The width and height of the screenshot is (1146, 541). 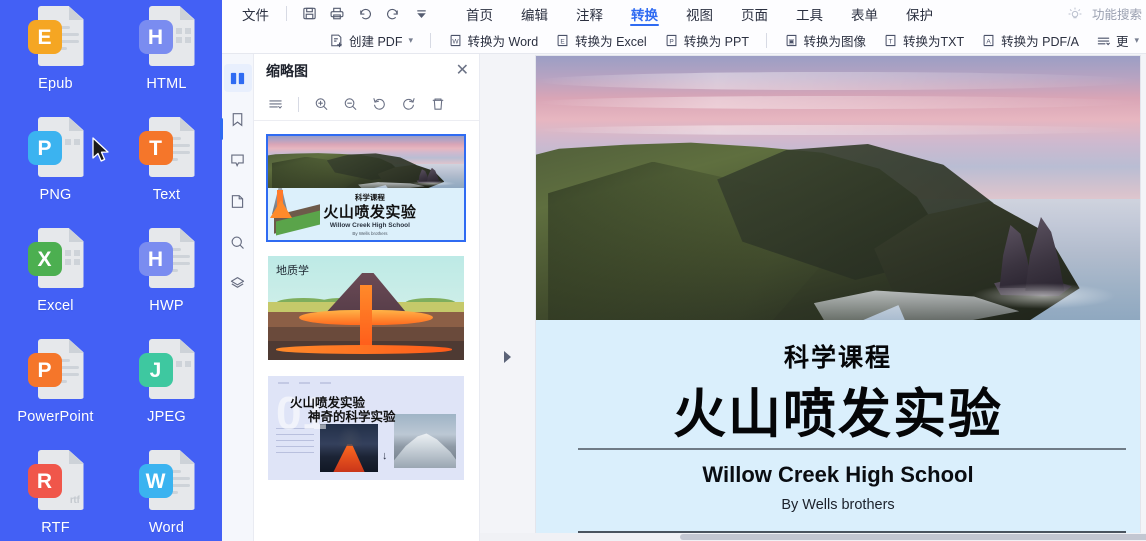 I want to click on chevron-down-icon: ▾, so click(x=411, y=40).